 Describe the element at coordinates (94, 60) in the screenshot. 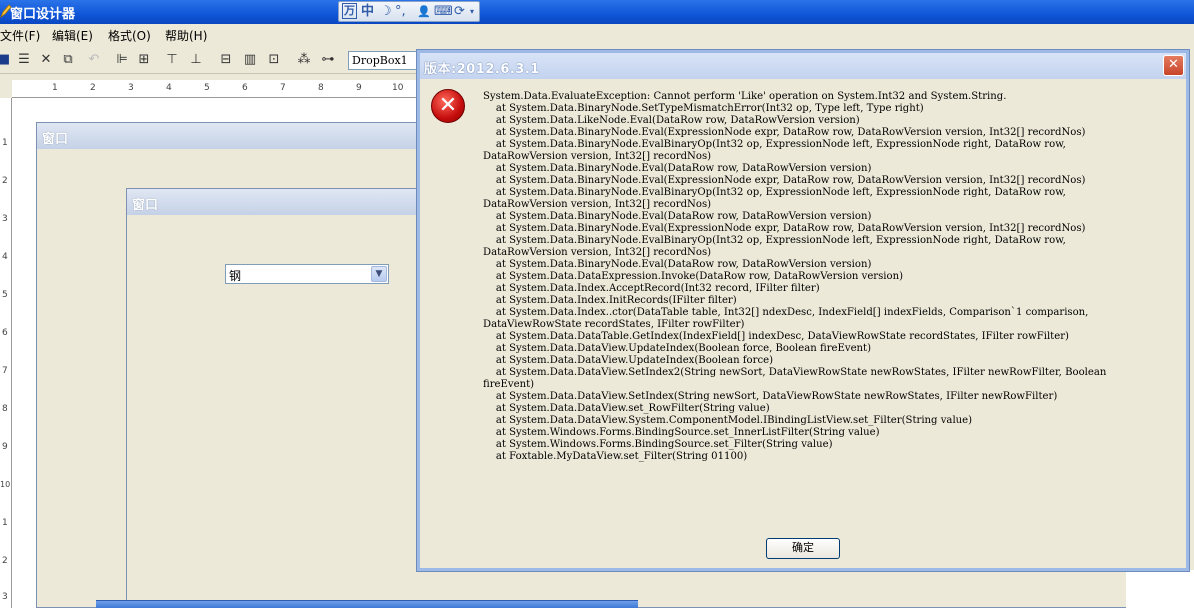

I see `undo-icon: ↶` at that location.